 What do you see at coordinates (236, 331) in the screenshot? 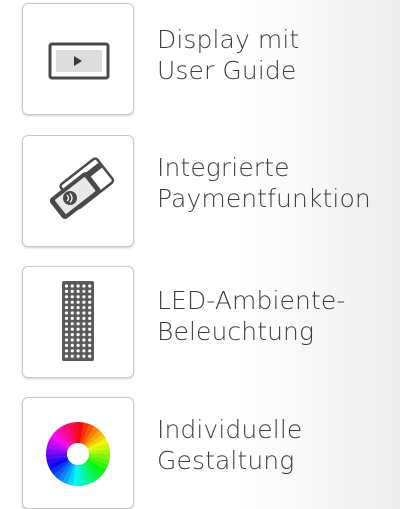
I see `feature-label-line2: Beleuchtung` at bounding box center [236, 331].